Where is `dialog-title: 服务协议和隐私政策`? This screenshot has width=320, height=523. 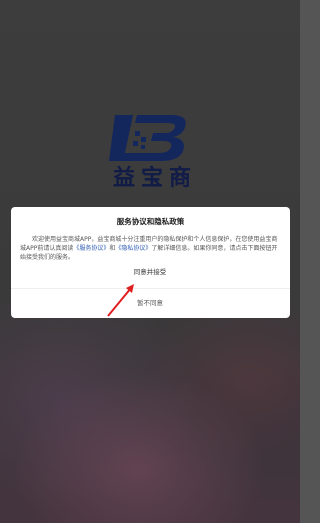
dialog-title: 服务协议和隐私政策 is located at coordinates (150, 221).